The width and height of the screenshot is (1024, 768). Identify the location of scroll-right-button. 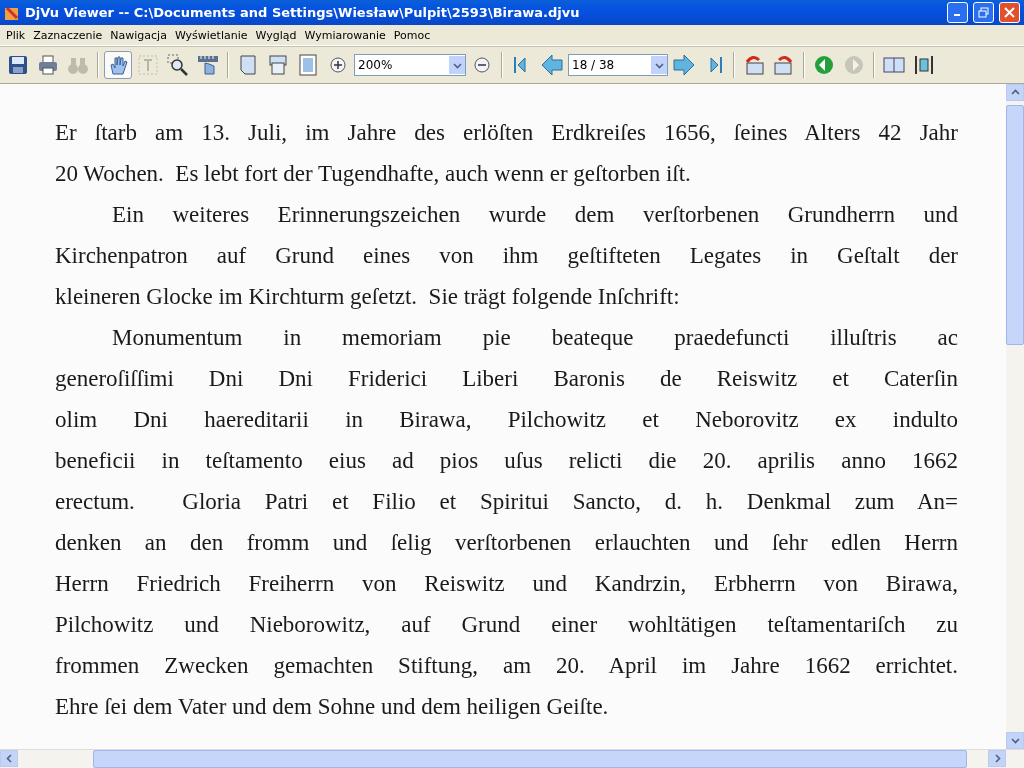
(997, 758).